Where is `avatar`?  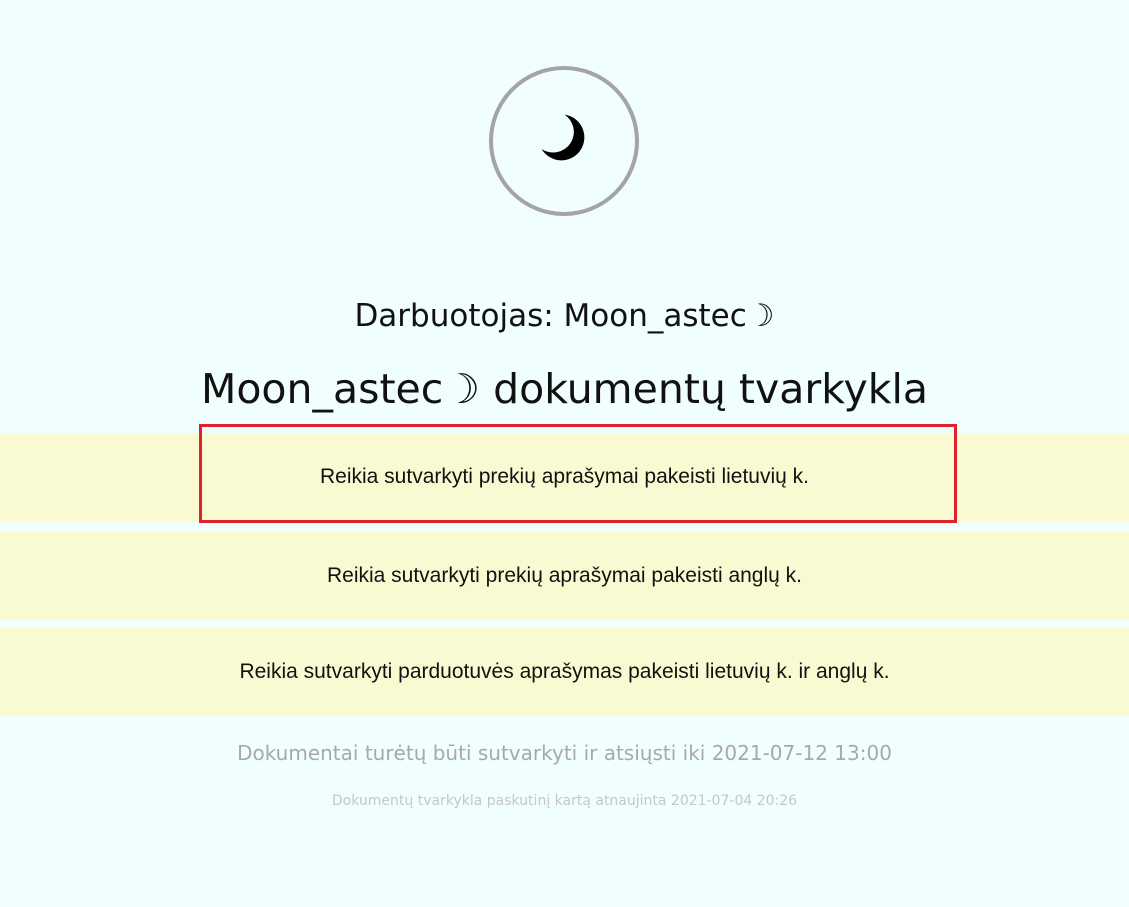
avatar is located at coordinates (564, 141).